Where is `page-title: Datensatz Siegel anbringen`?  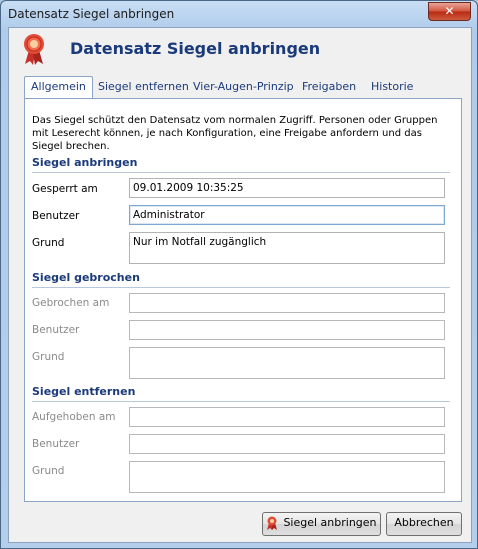
page-title: Datensatz Siegel anbringen is located at coordinates (195, 48).